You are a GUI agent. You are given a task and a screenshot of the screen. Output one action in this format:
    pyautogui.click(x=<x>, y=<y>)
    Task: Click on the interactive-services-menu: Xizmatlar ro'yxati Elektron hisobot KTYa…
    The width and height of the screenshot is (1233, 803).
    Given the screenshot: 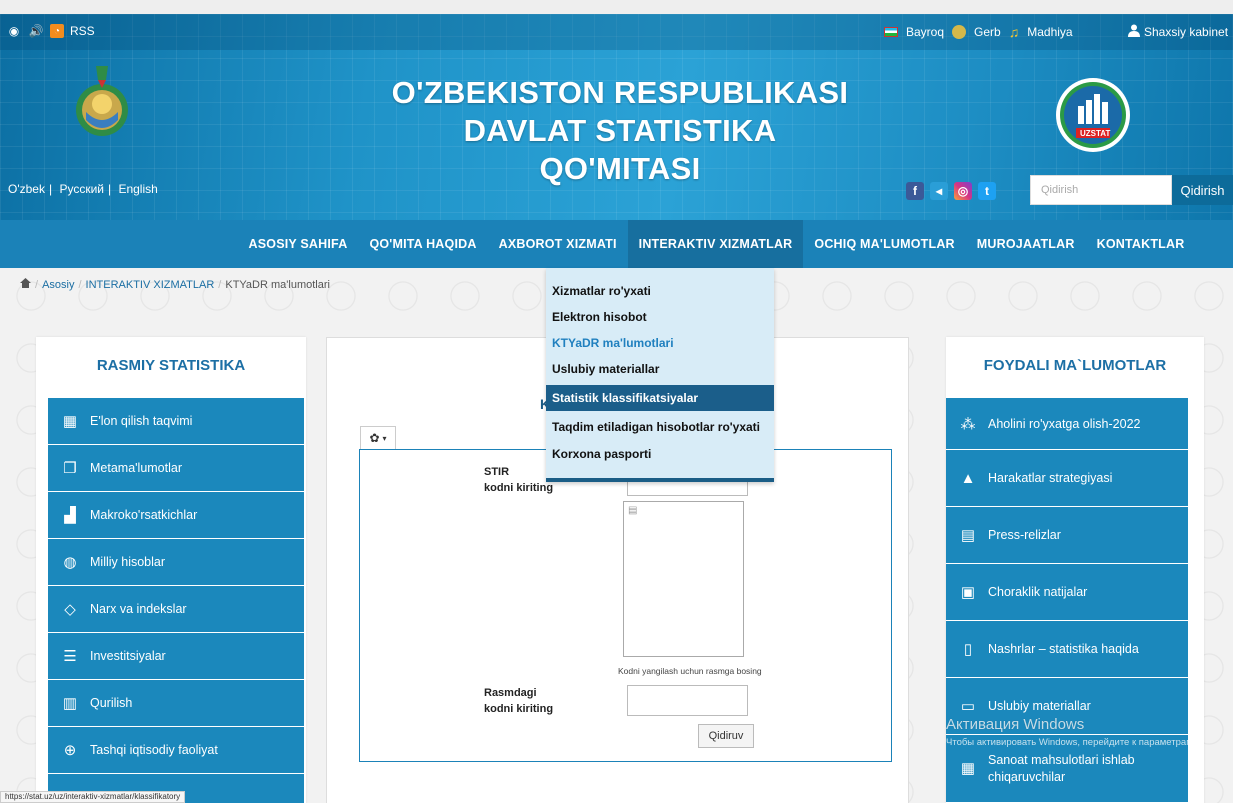 What is the action you would take?
    pyautogui.click(x=660, y=375)
    